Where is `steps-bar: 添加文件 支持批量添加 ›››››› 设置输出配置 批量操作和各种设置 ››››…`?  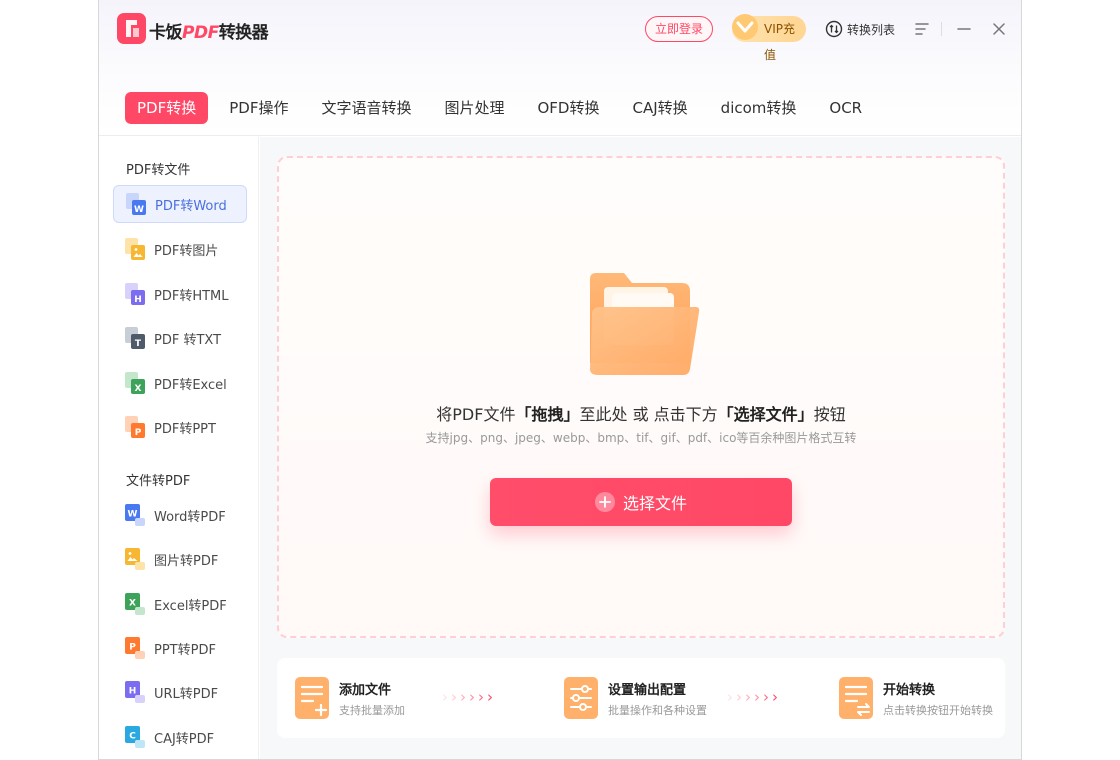 steps-bar: 添加文件 支持批量添加 ›››››› 设置输出配置 批量操作和各种设置 ››››… is located at coordinates (641, 698).